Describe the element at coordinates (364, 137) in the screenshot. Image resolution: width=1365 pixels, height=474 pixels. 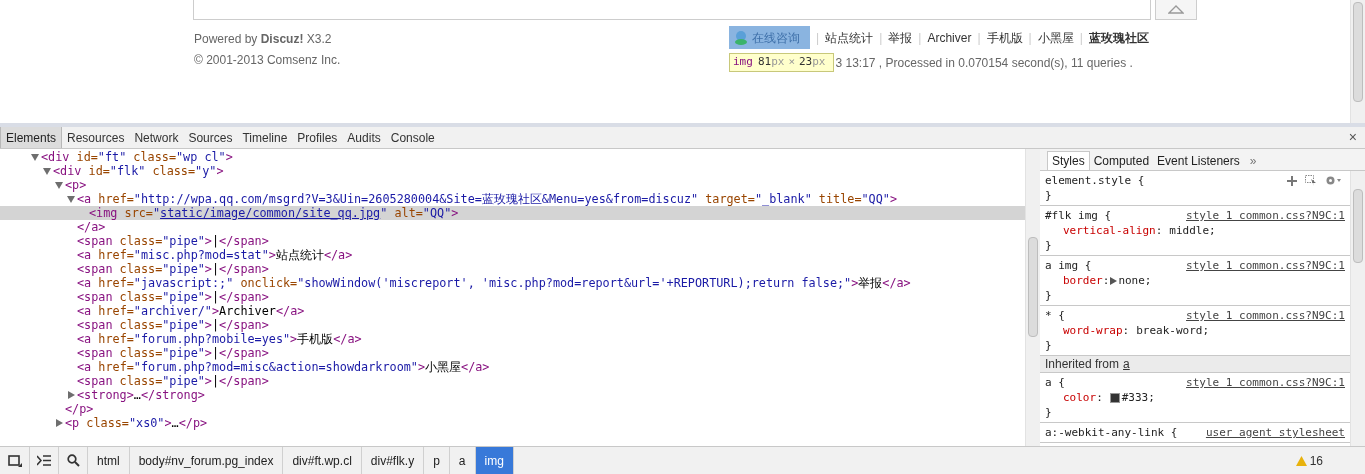
I see `devtools-tab: Audits` at that location.